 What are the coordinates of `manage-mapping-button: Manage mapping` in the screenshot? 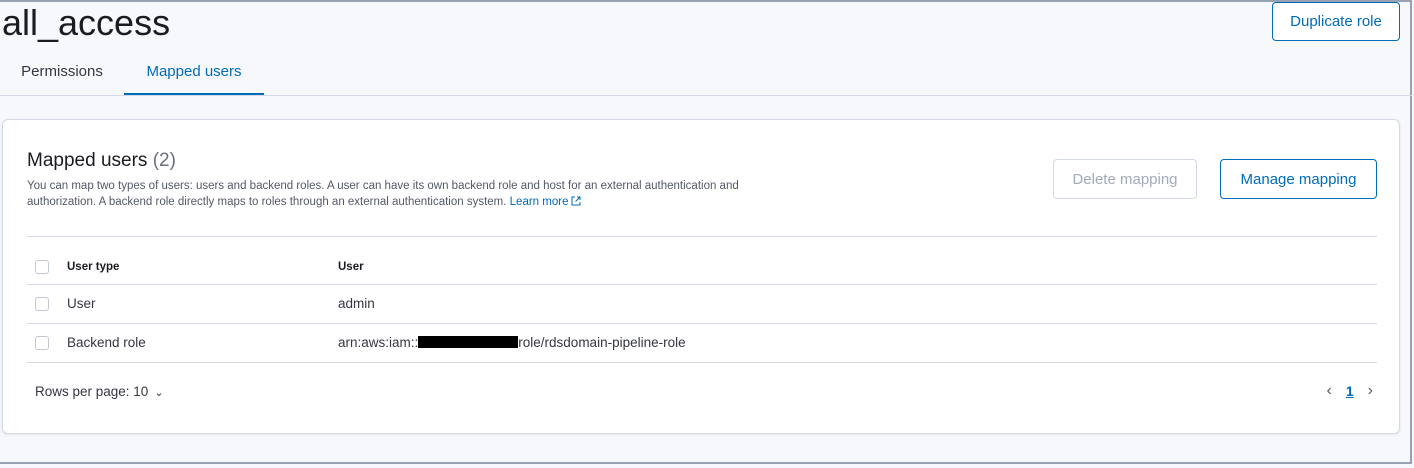 It's located at (1298, 179).